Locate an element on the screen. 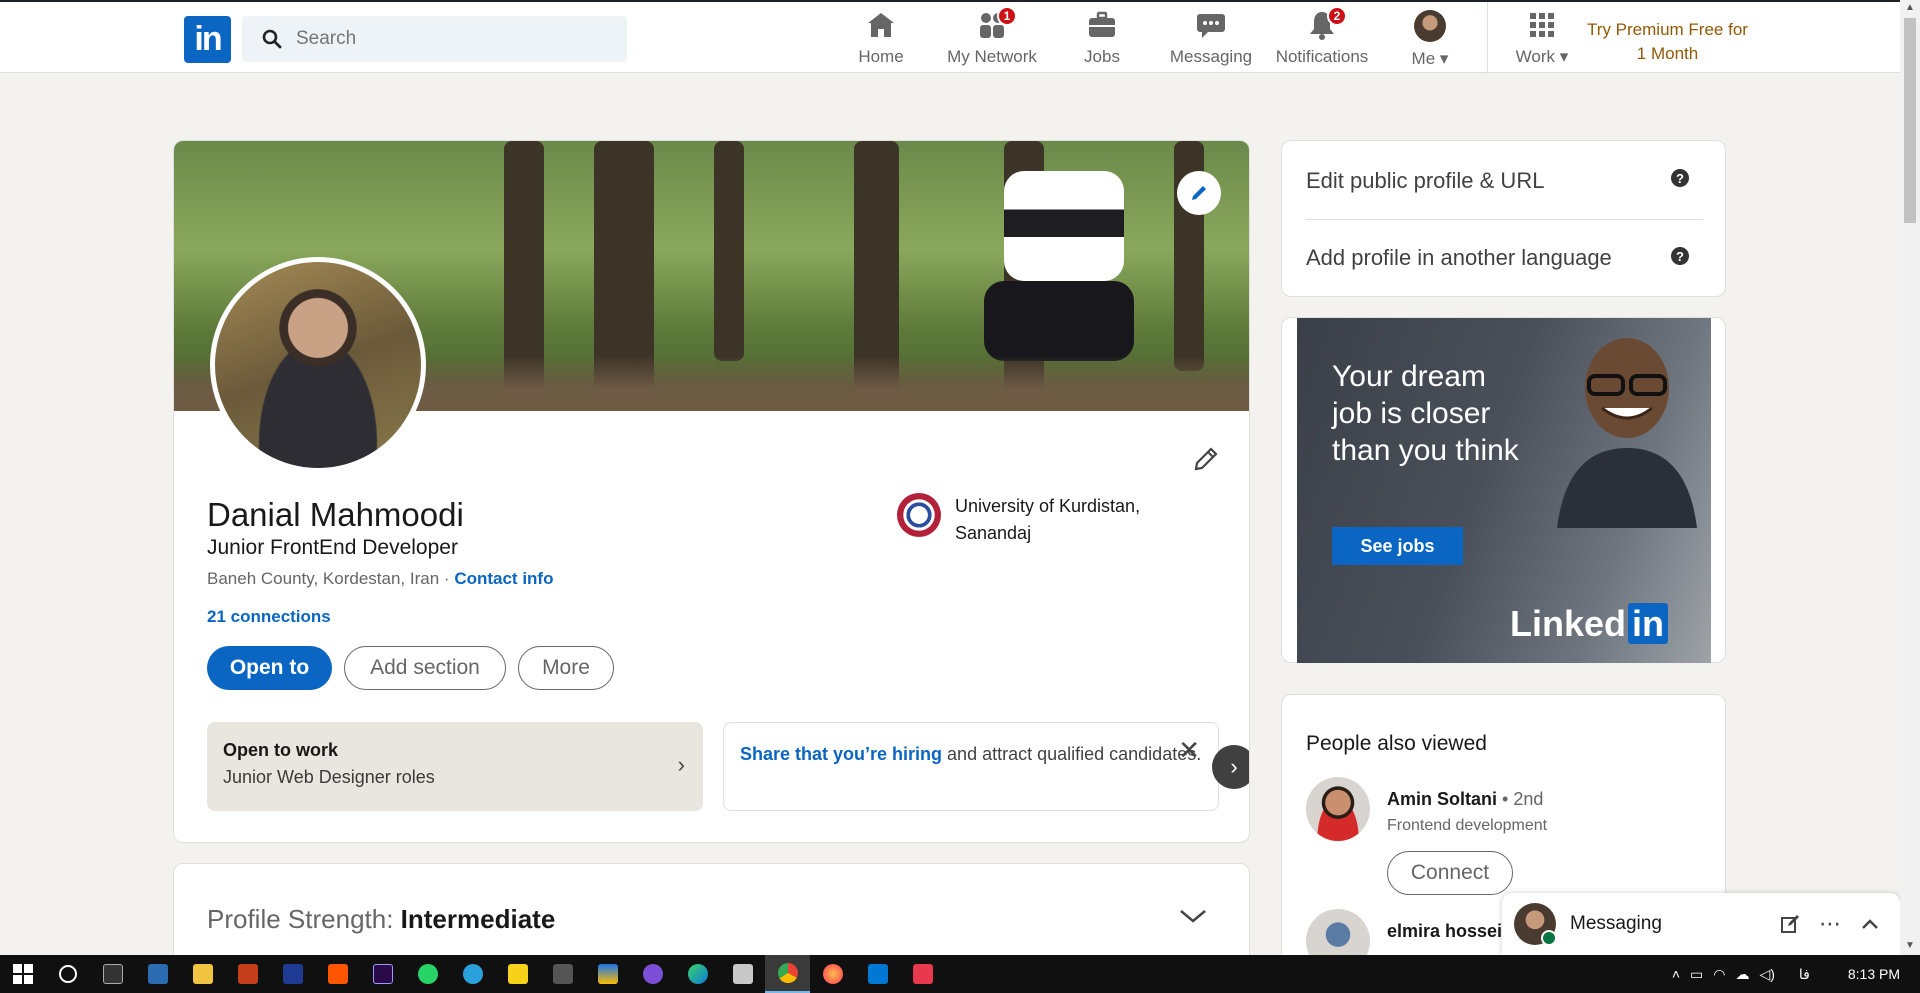  clock: 8:13 PM is located at coordinates (1874, 974).